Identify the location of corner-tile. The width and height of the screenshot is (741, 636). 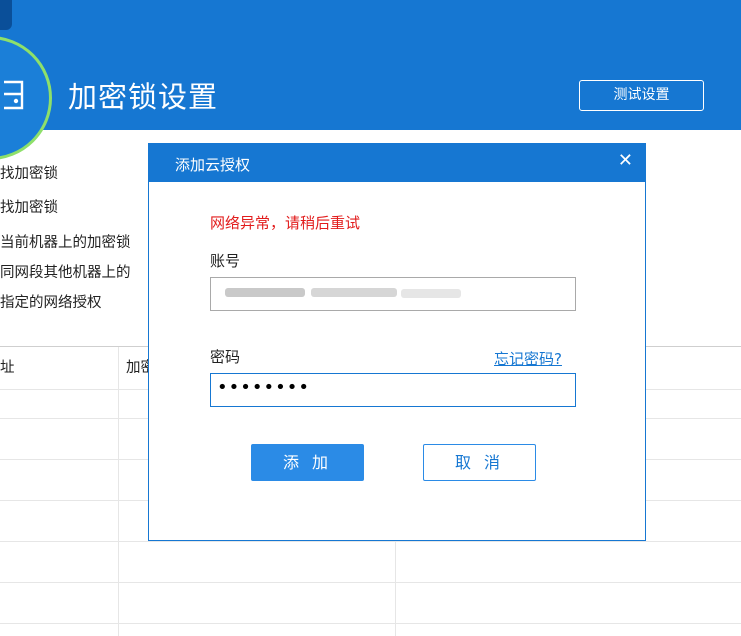
(6, 15).